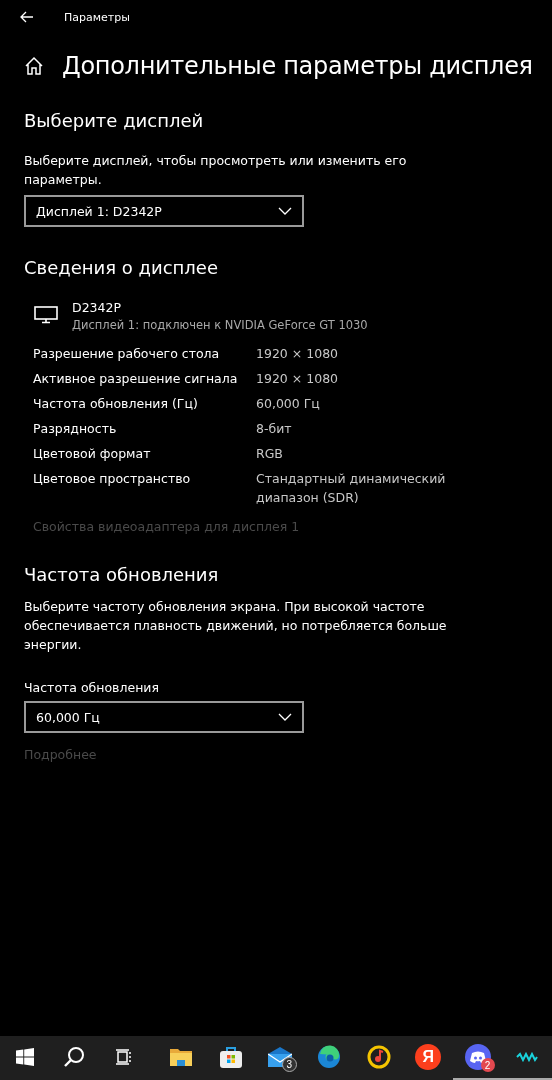 This screenshot has width=552, height=1080. What do you see at coordinates (220, 325) in the screenshot?
I see `monitor-subtitle: Дисплей 1: подключен к NVIDIA GeForce GT 1030` at bounding box center [220, 325].